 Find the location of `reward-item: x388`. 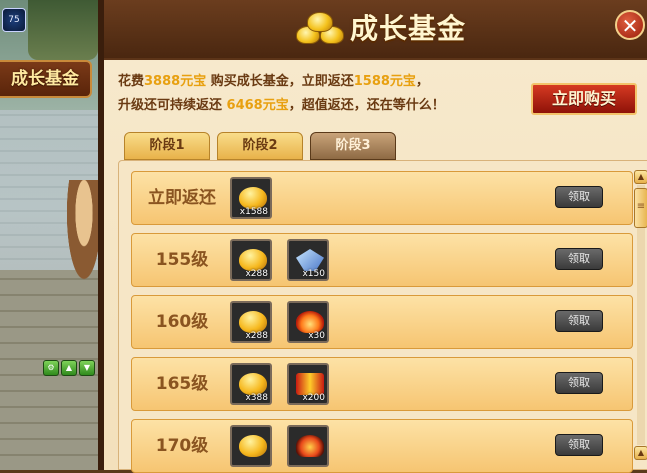

reward-item: x388 is located at coordinates (251, 384).